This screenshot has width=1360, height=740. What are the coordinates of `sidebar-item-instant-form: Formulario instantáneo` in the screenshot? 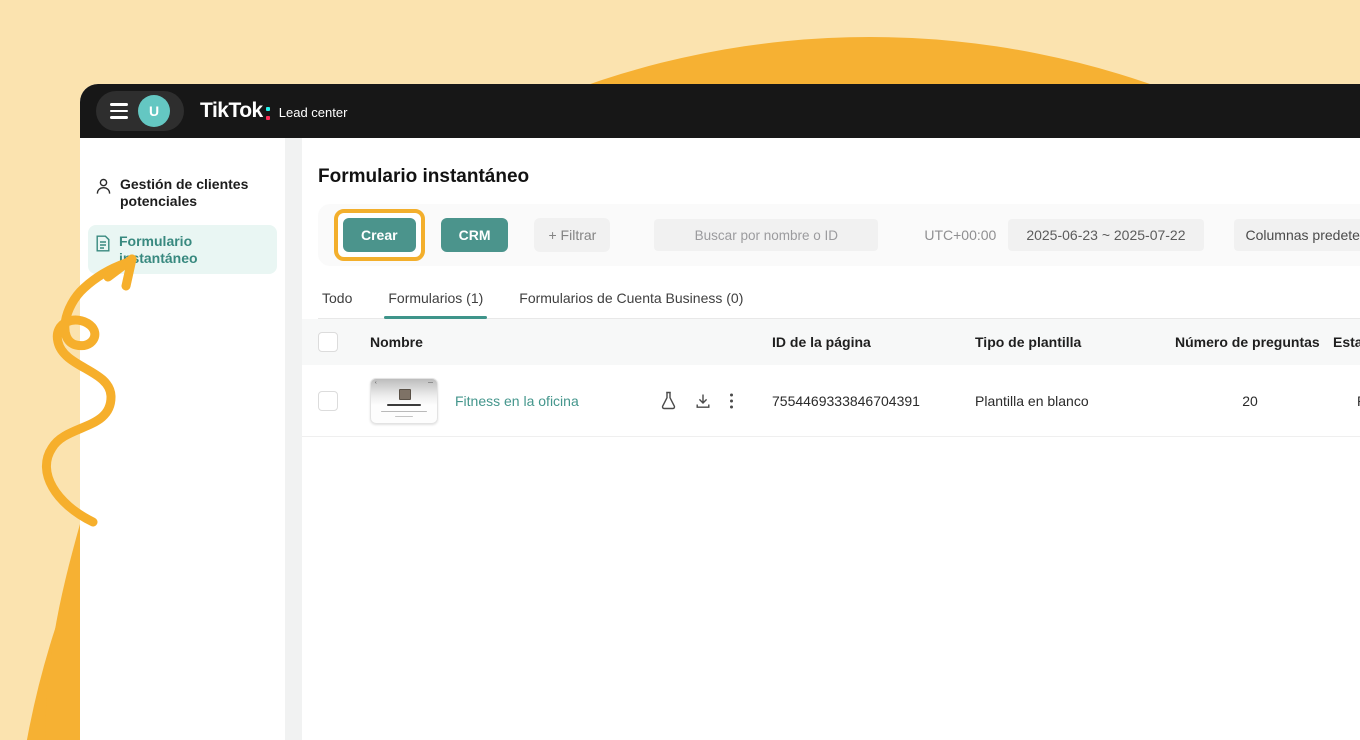 It's located at (182, 250).